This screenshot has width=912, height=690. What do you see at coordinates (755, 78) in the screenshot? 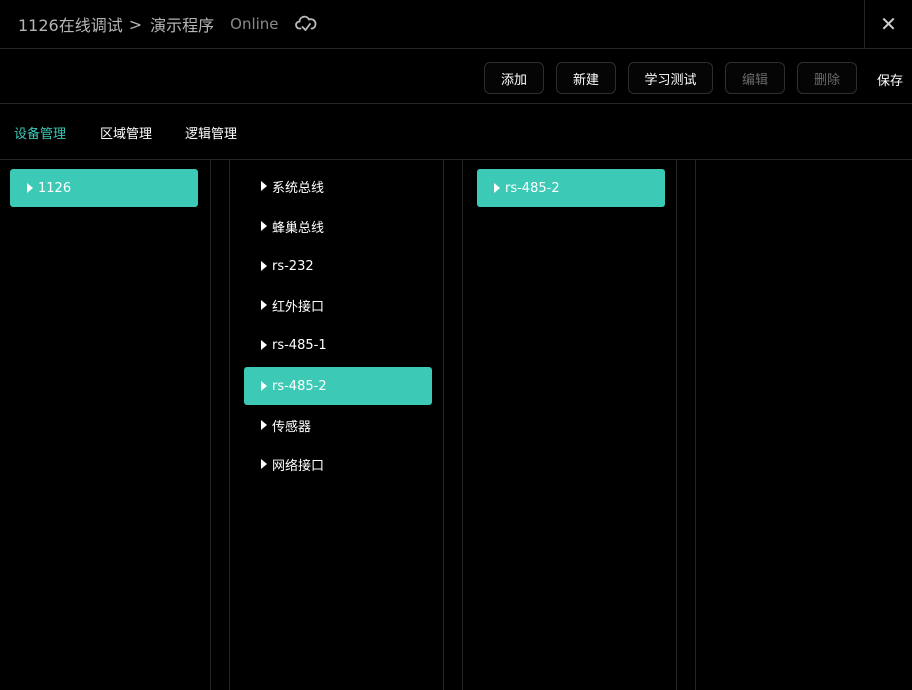
I see `edit-button: 编辑` at bounding box center [755, 78].